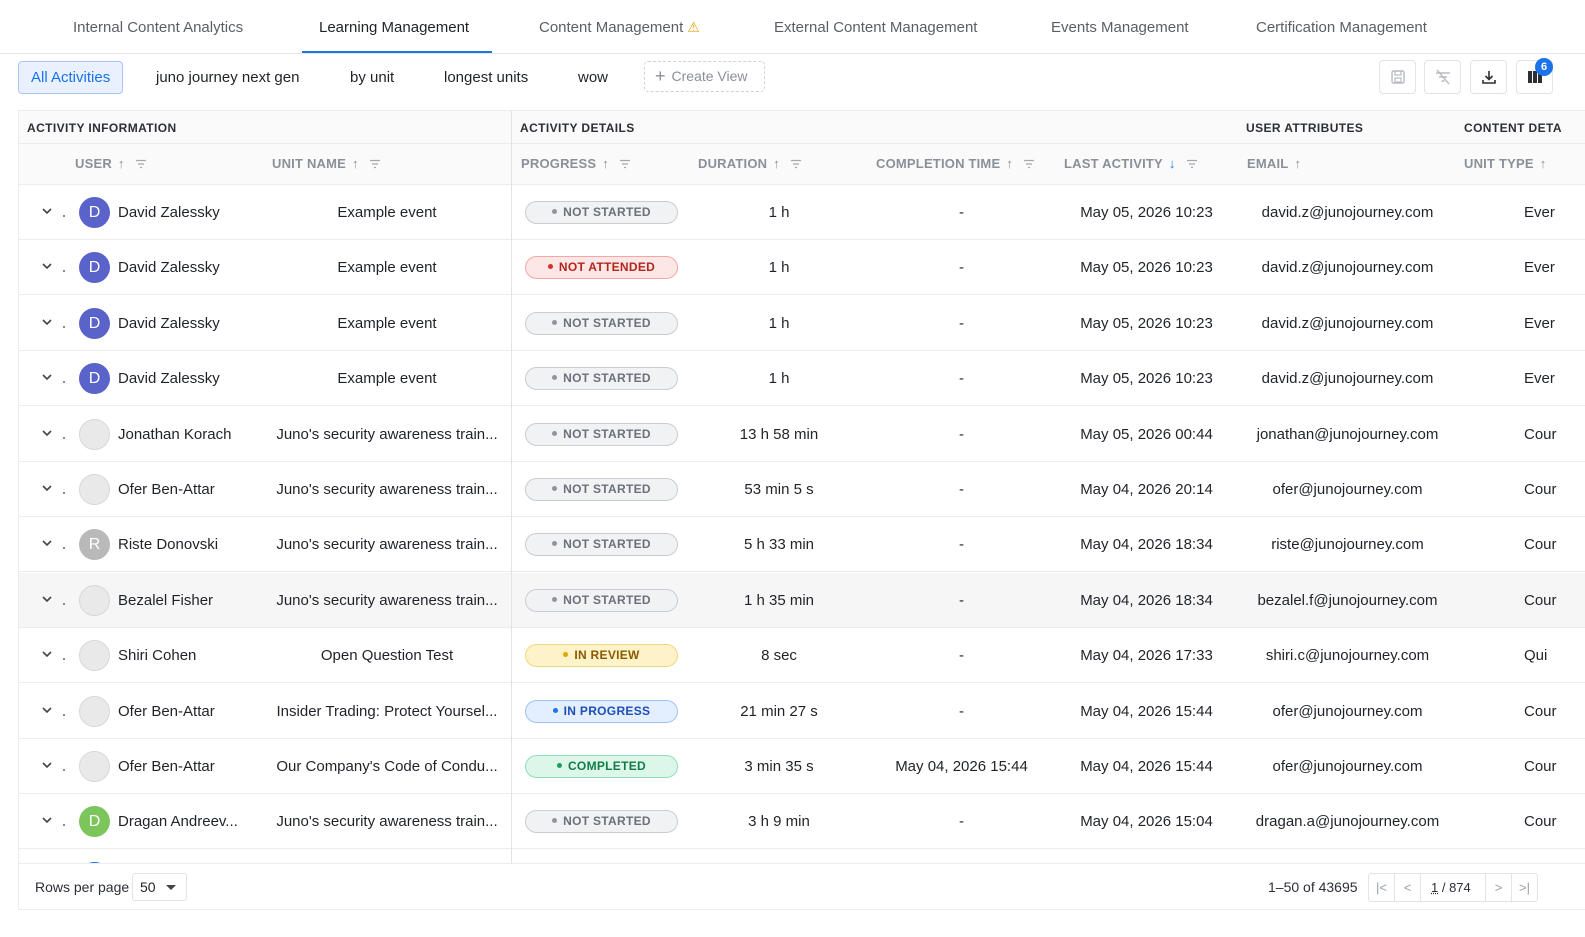  I want to click on view-all-activities: All Activities, so click(71, 77).